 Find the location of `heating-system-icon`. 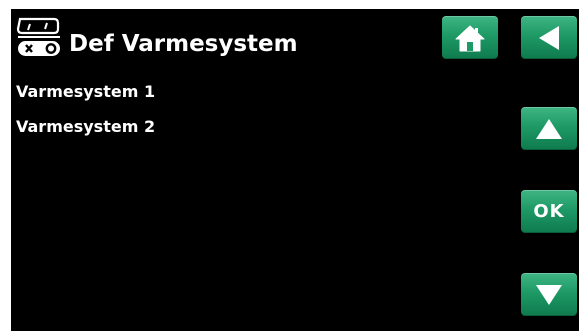

heating-system-icon is located at coordinates (40, 37).